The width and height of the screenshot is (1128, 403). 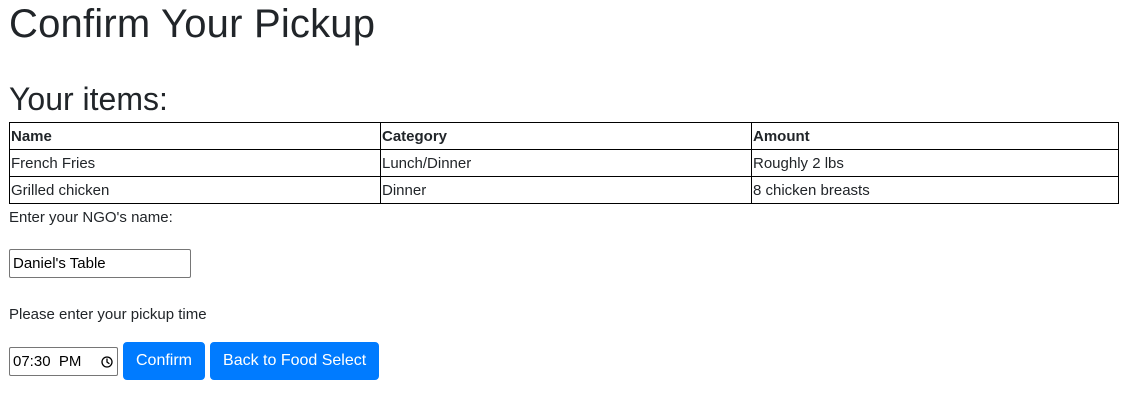 I want to click on cell-name: French Fries, so click(x=195, y=163).